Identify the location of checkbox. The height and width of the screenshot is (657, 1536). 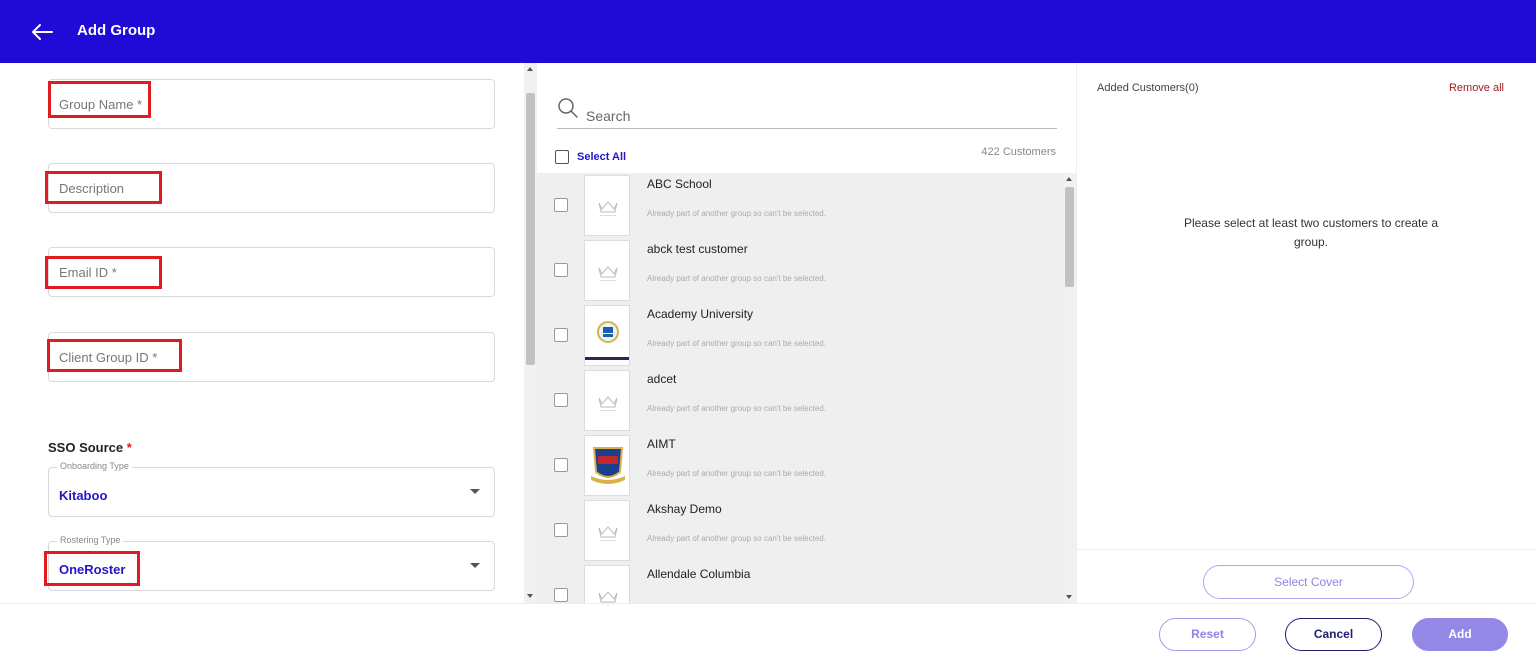
(562, 157).